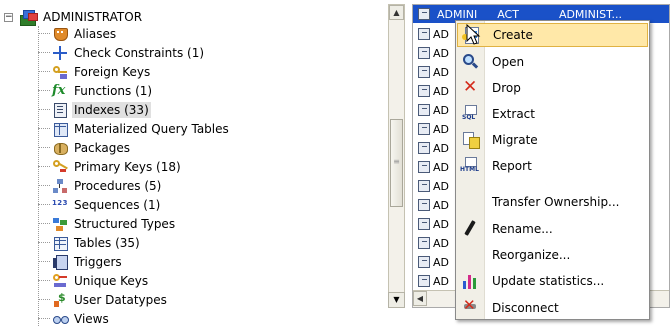 The height and width of the screenshot is (328, 670). What do you see at coordinates (552, 62) in the screenshot?
I see `menu-item-open: Open` at bounding box center [552, 62].